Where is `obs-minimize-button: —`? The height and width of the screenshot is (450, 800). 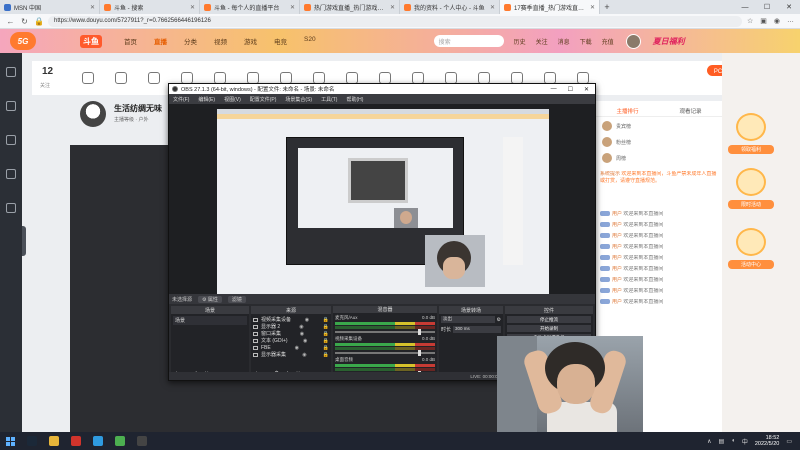
obs-minimize-button: — is located at coordinates (554, 89).